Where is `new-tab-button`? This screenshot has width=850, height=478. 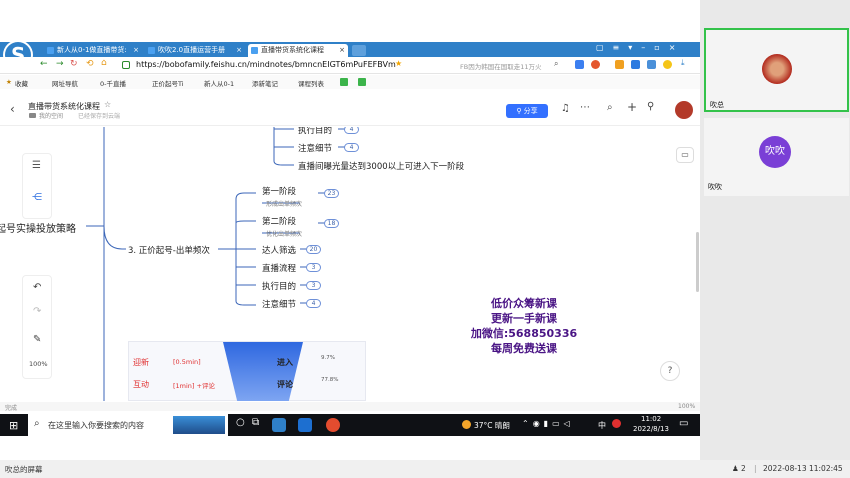 new-tab-button is located at coordinates (359, 50).